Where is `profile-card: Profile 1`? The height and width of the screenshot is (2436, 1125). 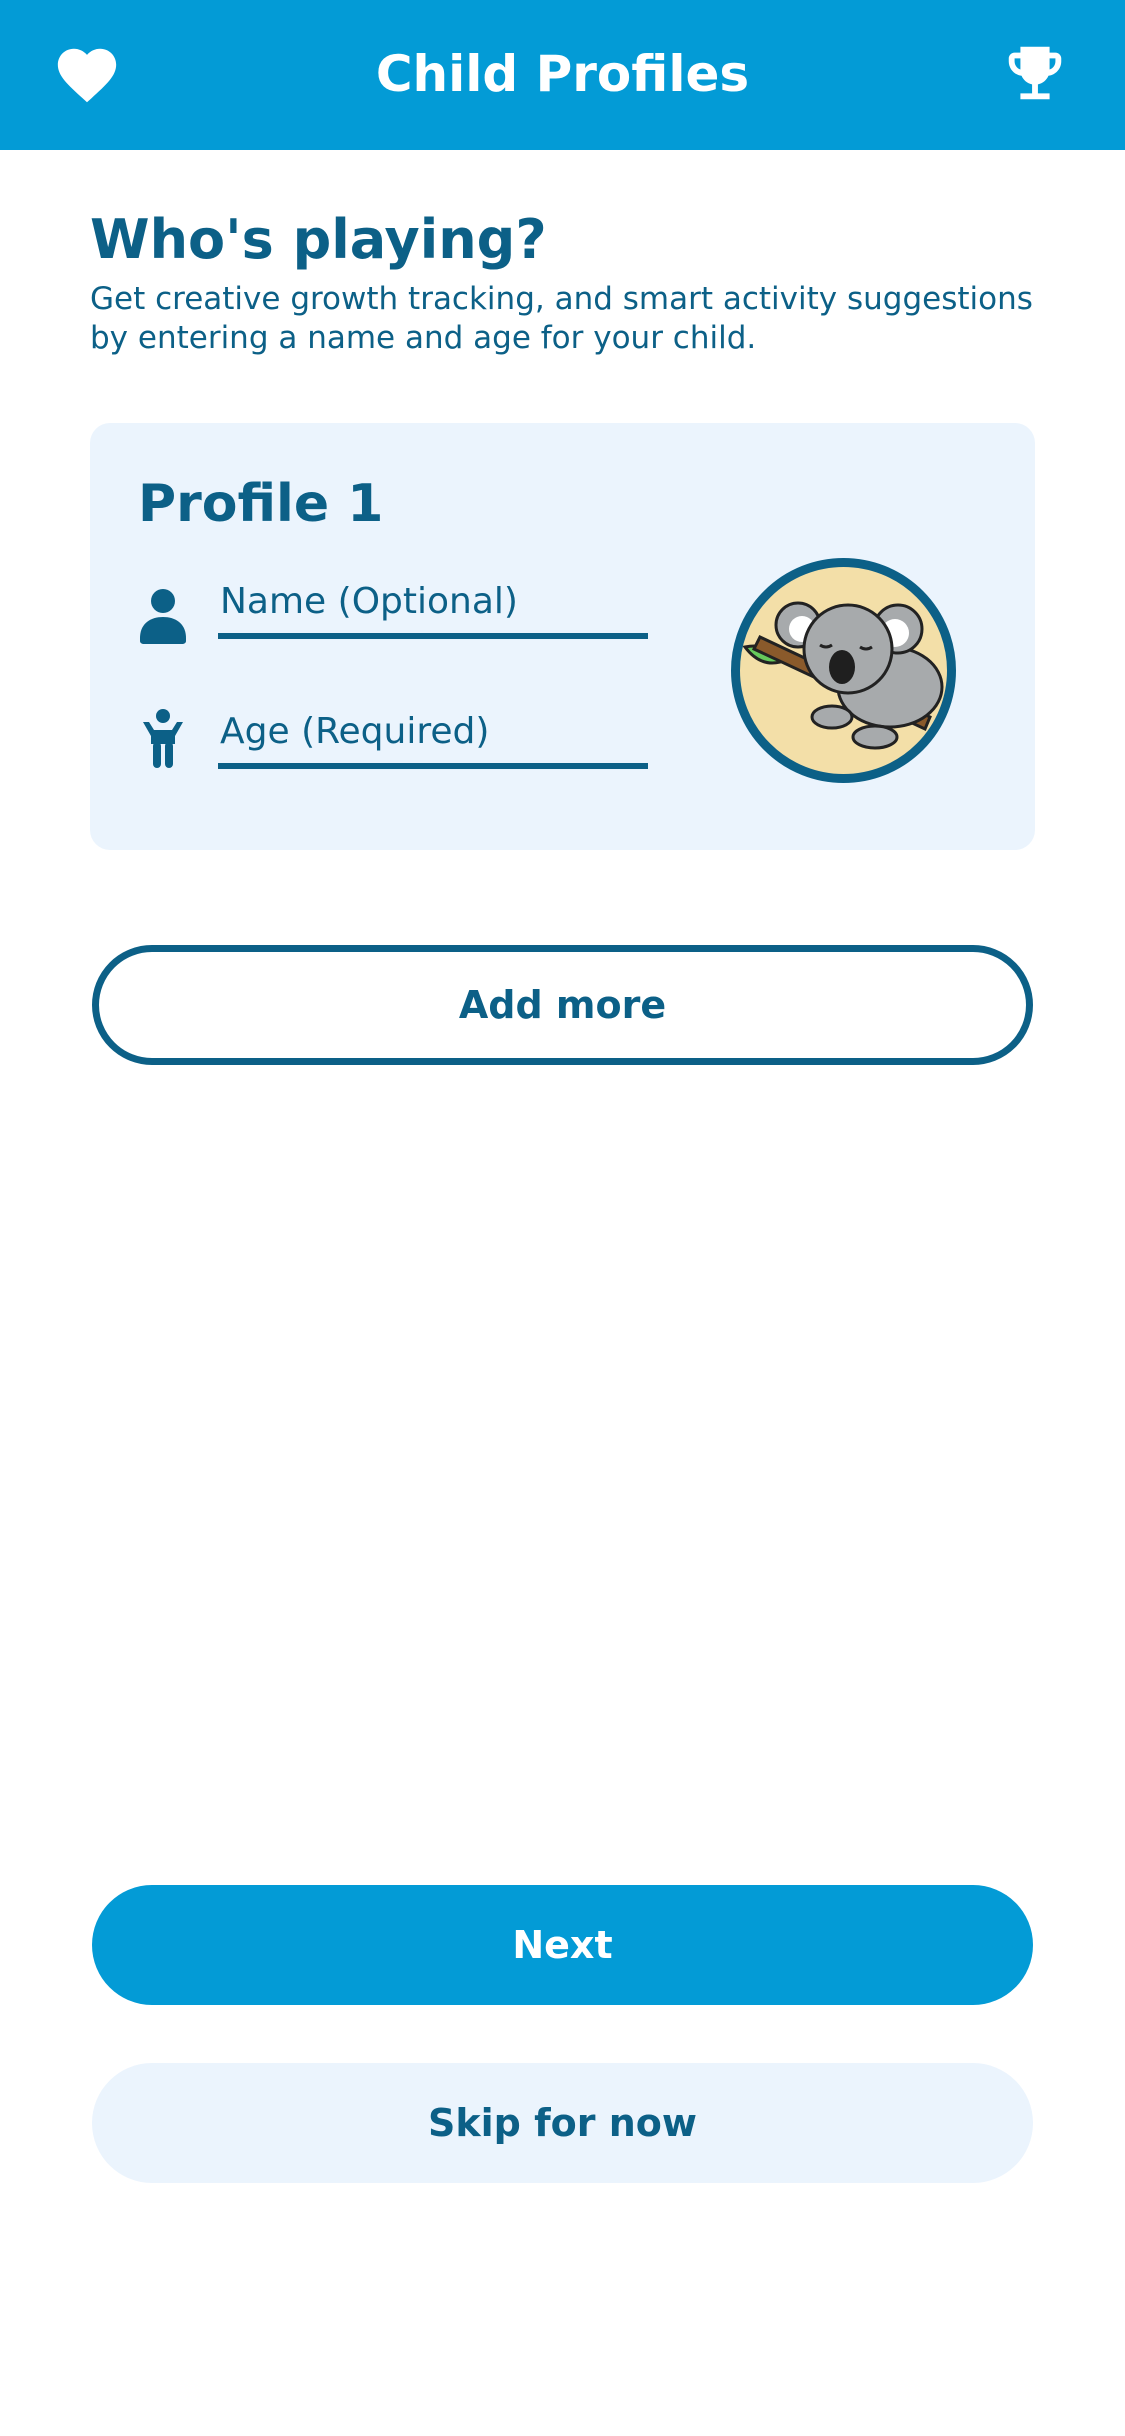
profile-card: Profile 1 is located at coordinates (562, 636).